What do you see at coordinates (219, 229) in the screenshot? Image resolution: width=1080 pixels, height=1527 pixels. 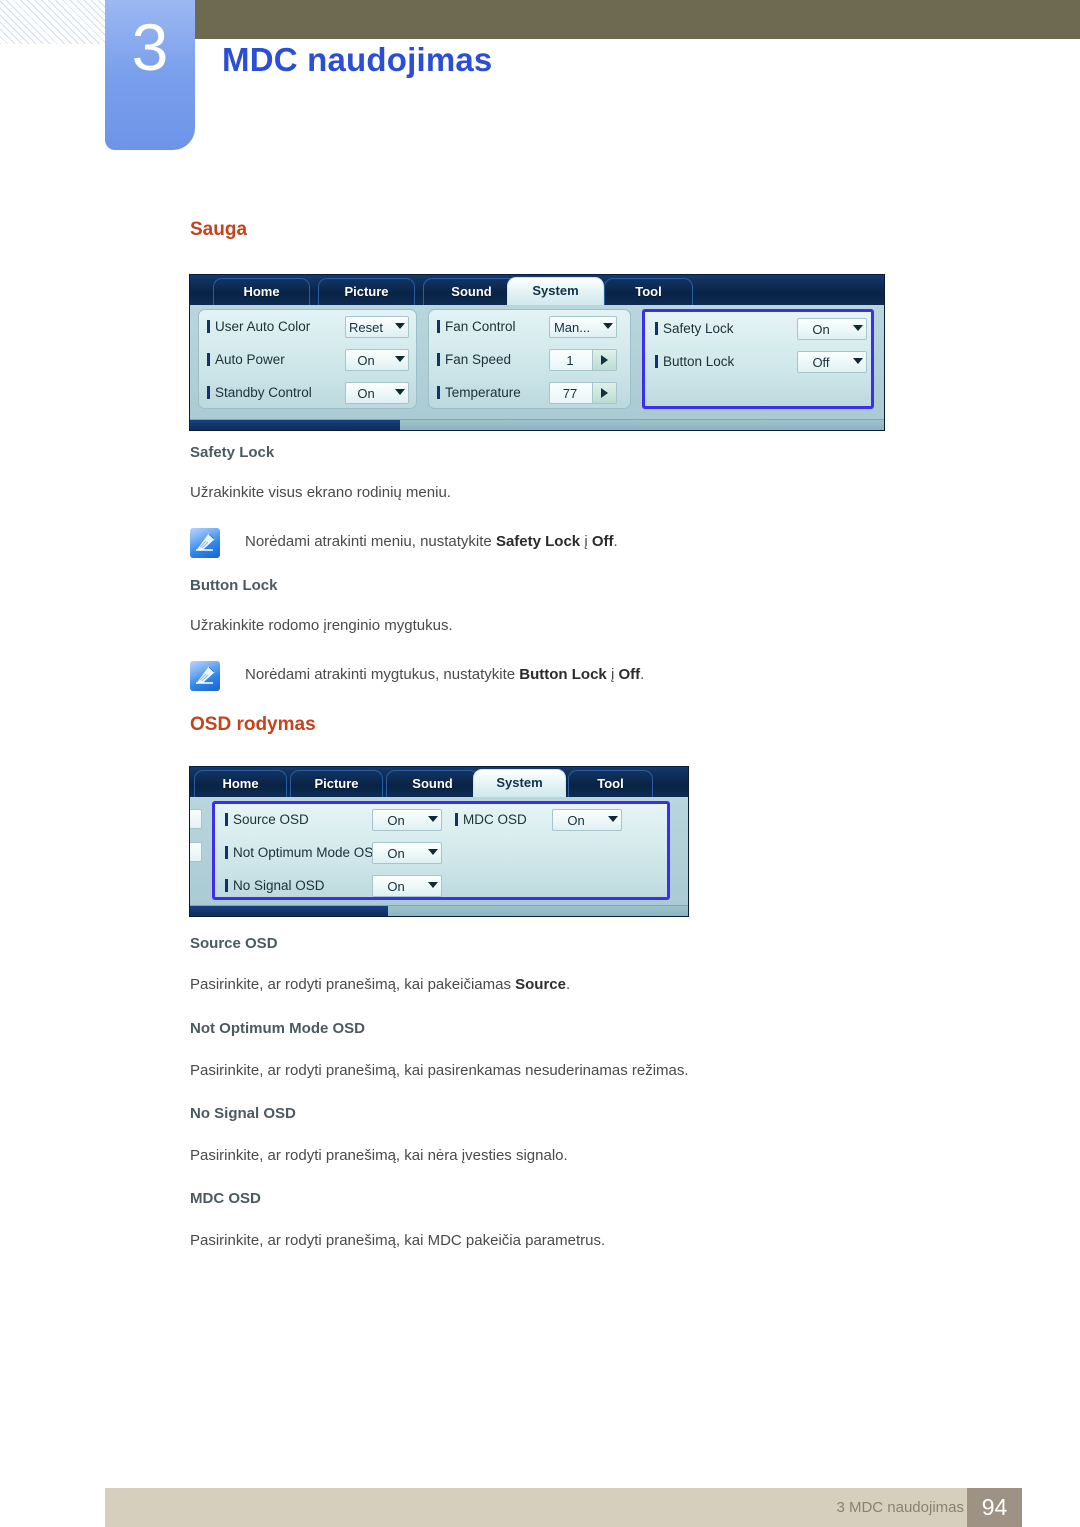 I see `section-heading-sauga: Sauga` at bounding box center [219, 229].